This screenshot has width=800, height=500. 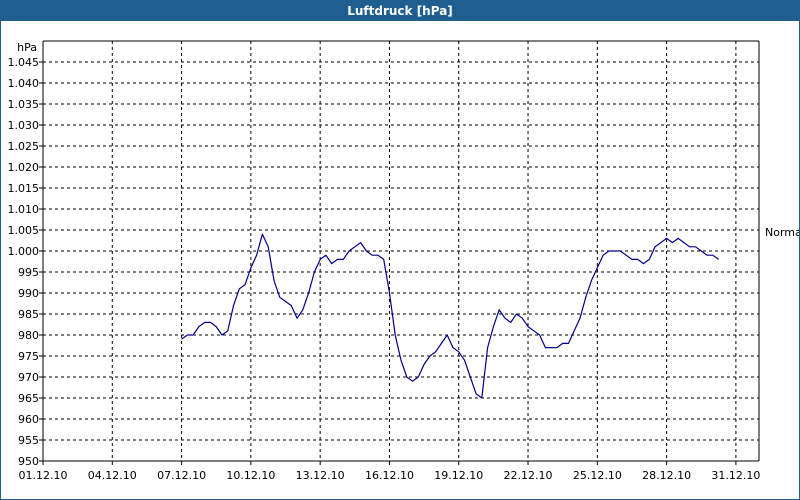 What do you see at coordinates (28, 293) in the screenshot?
I see `y-tick-label: 990` at bounding box center [28, 293].